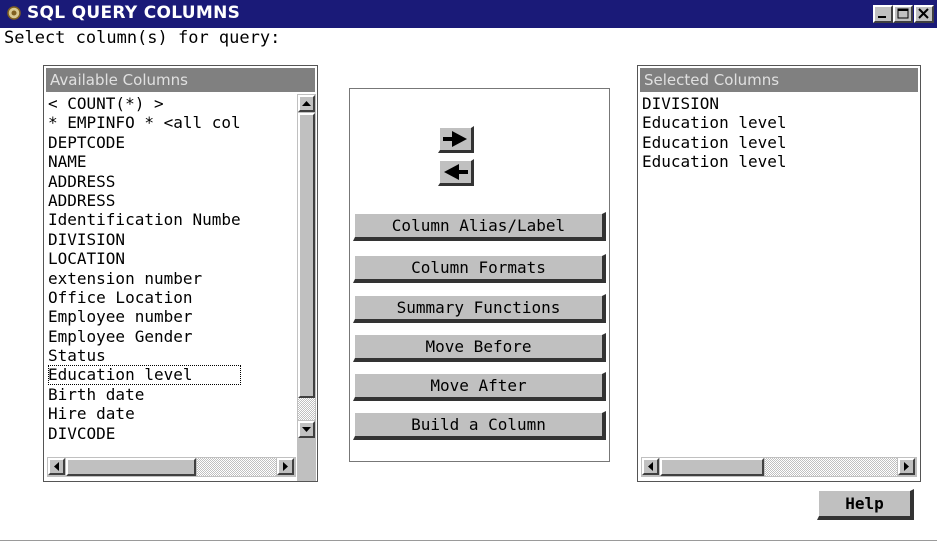 The image size is (937, 557). I want to click on scroll-up-button, so click(306, 103).